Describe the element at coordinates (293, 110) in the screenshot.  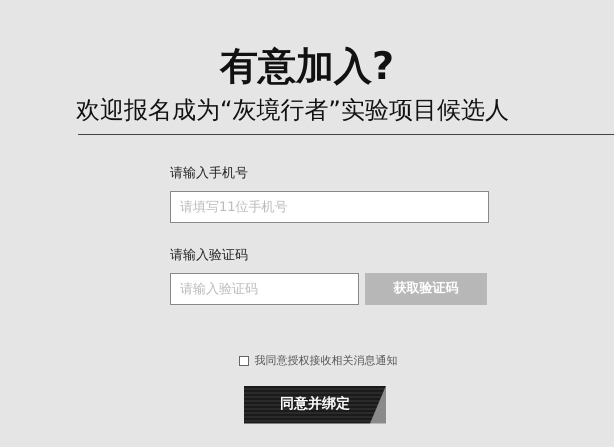
I see `page-subtitle: 欢迎报名成为“灰境行者”实验项目候选人` at that location.